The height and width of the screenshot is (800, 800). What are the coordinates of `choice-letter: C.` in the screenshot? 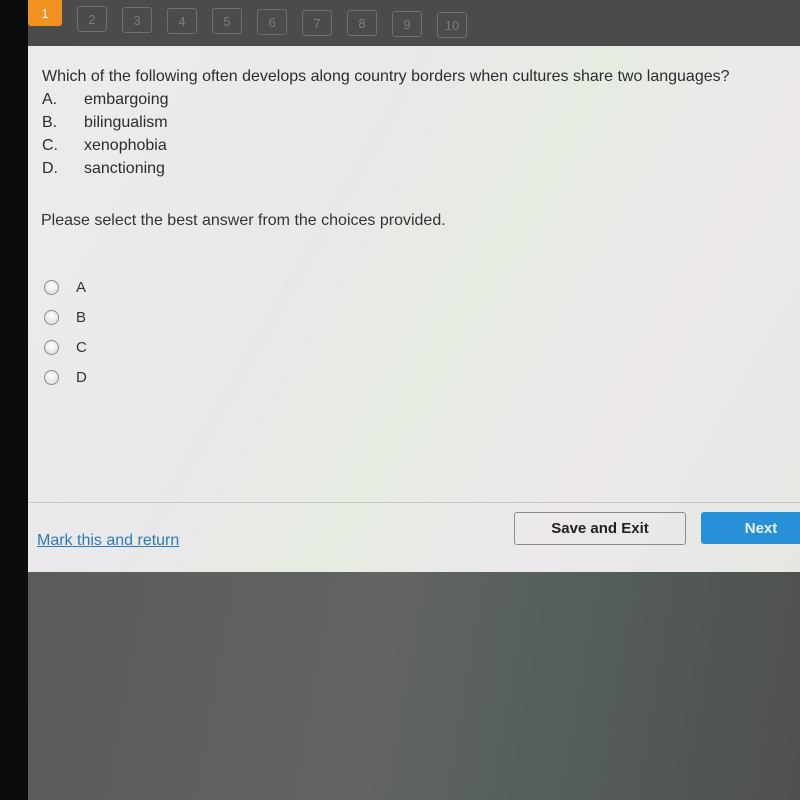 It's located at (50, 145).